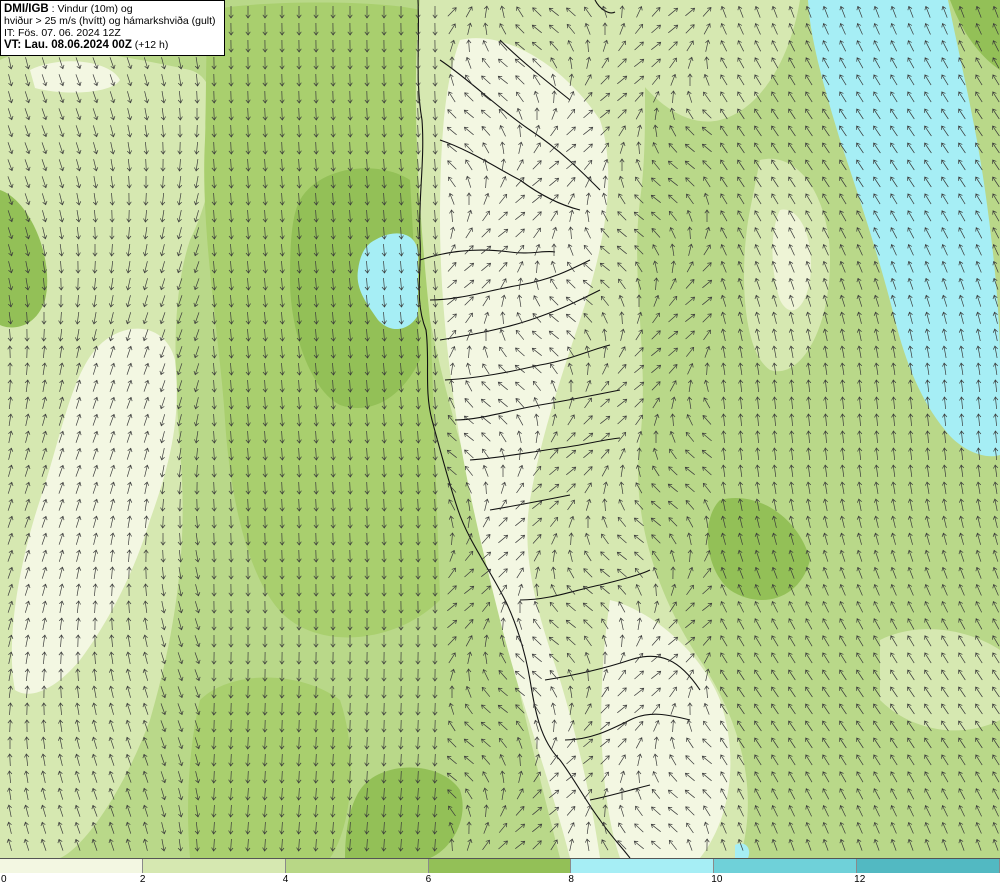 The width and height of the screenshot is (1000, 887). I want to click on legend-tick-label: 0, so click(4, 879).